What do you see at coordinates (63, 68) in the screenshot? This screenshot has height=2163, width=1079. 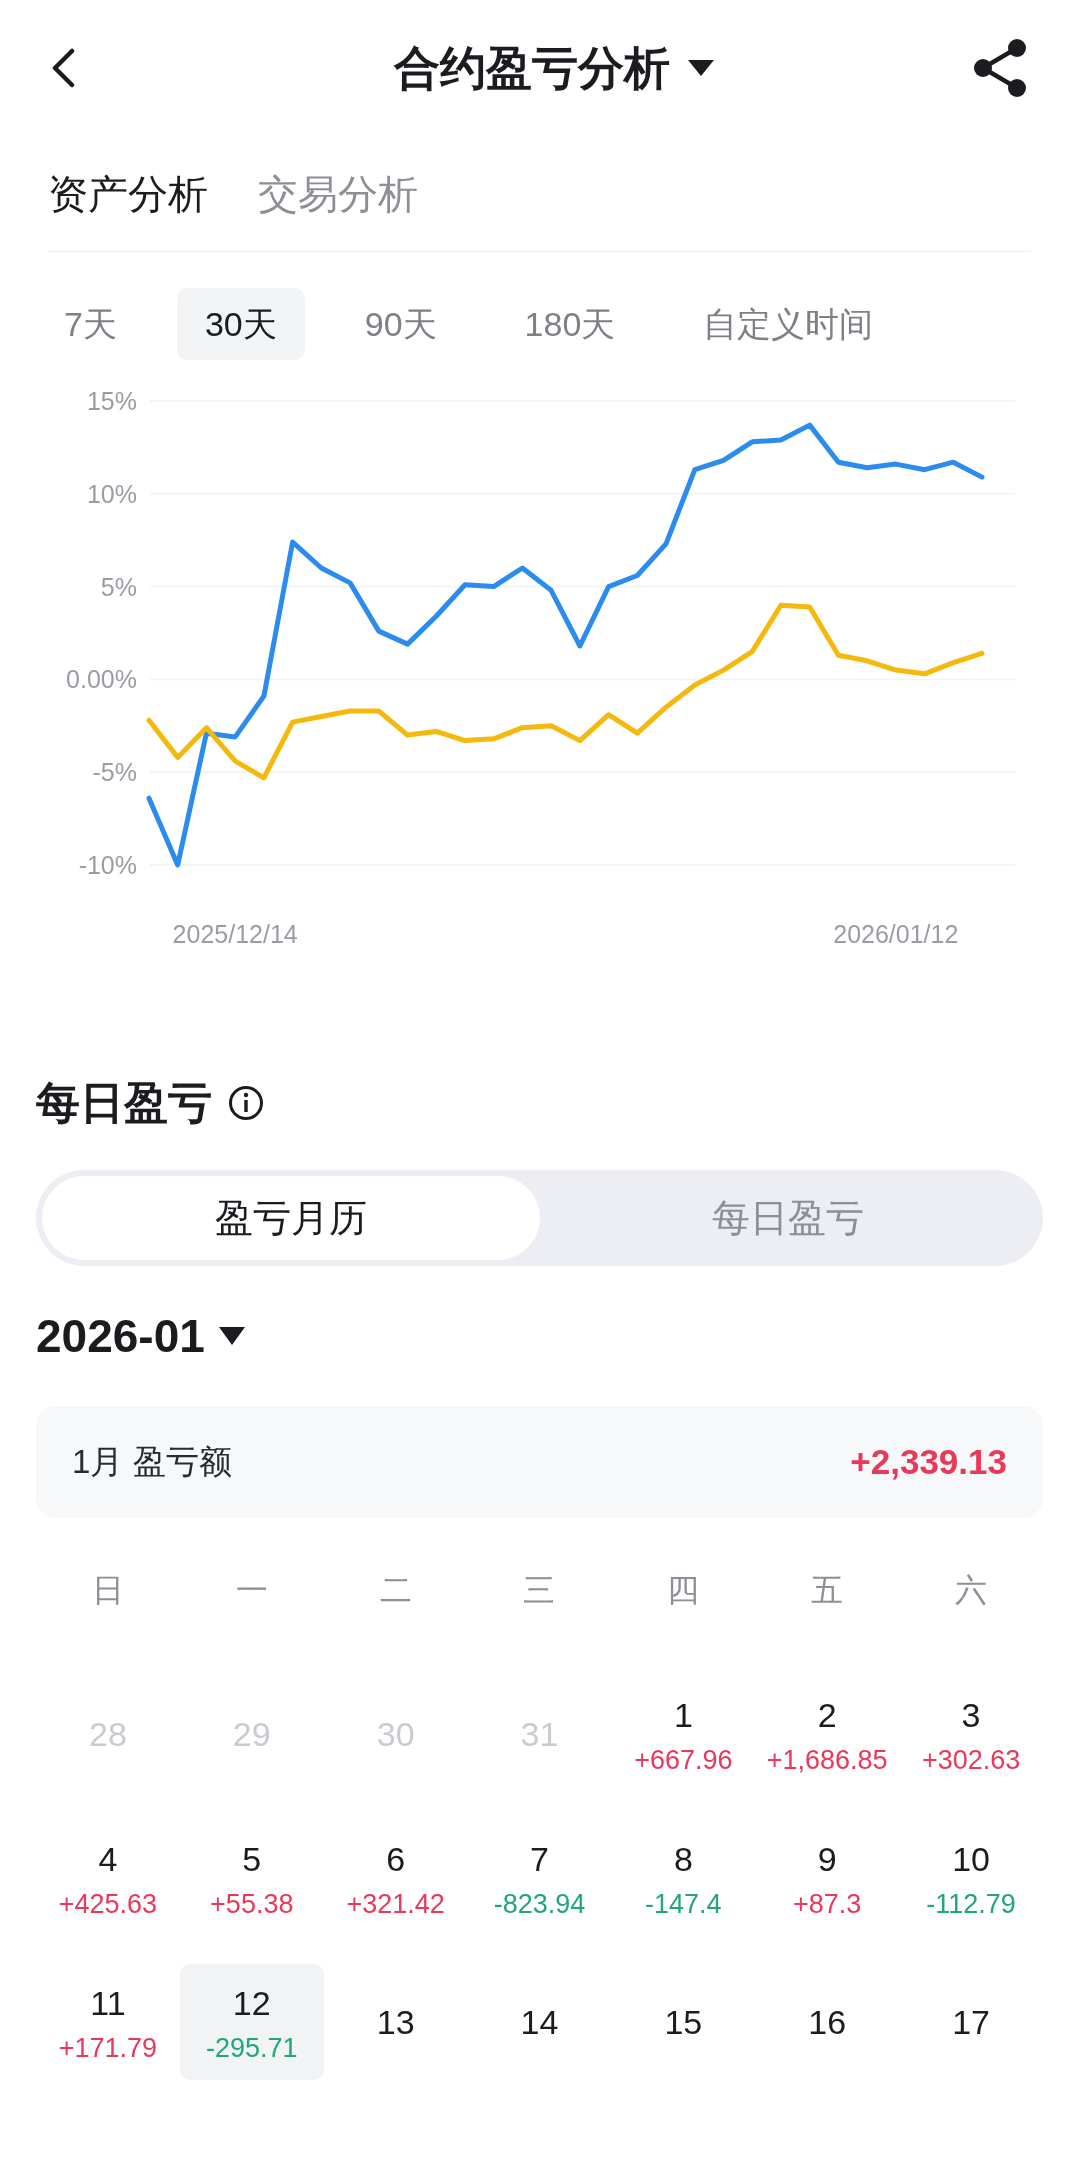 I see `back-icon` at bounding box center [63, 68].